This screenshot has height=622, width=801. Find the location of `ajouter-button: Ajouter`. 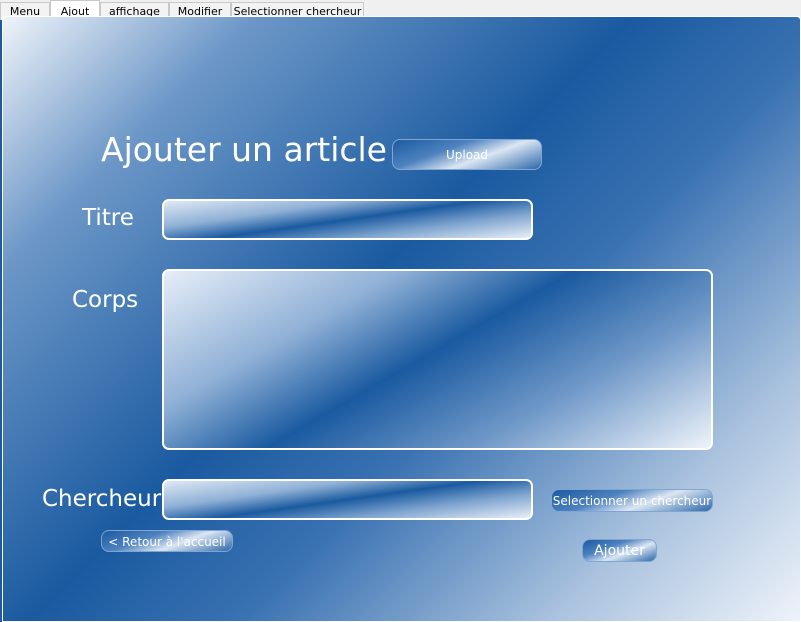

ajouter-button: Ajouter is located at coordinates (619, 550).